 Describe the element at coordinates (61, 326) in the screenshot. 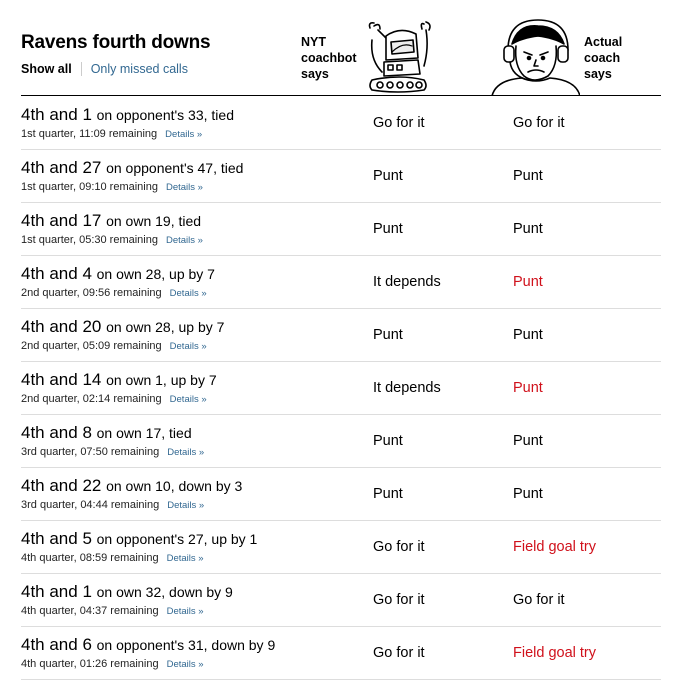

I see `down-label: 4th and 20` at that location.